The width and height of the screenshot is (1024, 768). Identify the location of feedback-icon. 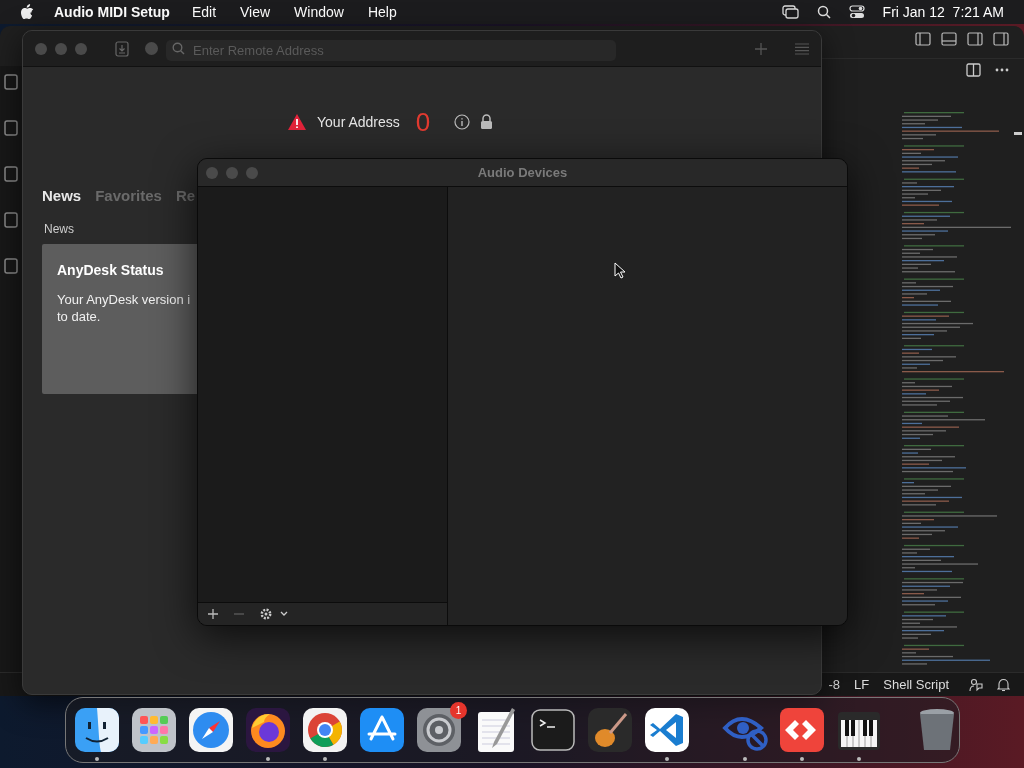
(976, 684).